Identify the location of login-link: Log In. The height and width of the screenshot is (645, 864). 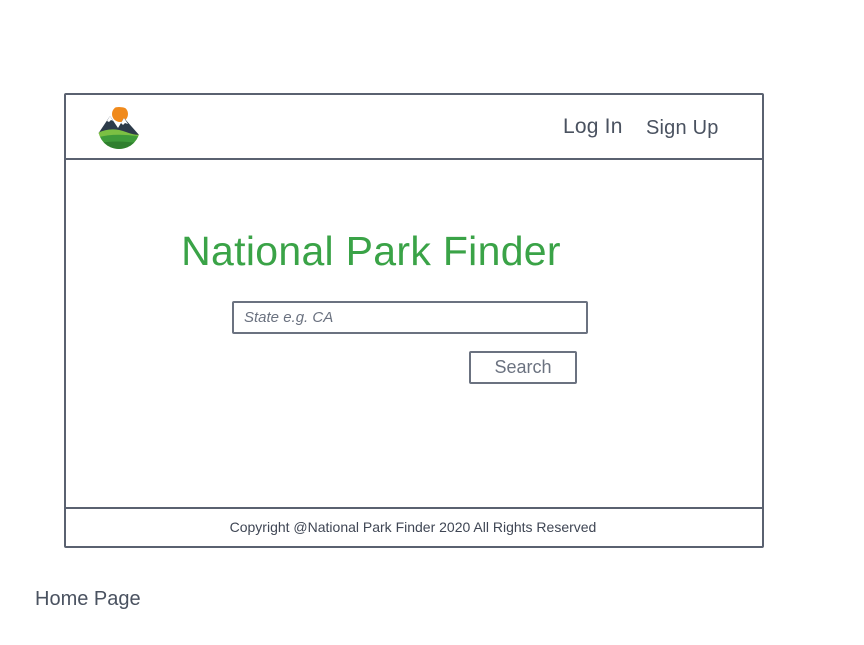
(593, 127).